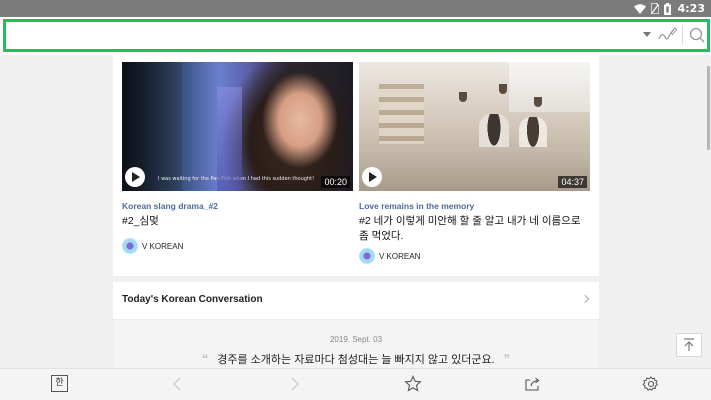 The height and width of the screenshot is (400, 711). Describe the element at coordinates (691, 8) in the screenshot. I see `status-time: 4:23` at that location.